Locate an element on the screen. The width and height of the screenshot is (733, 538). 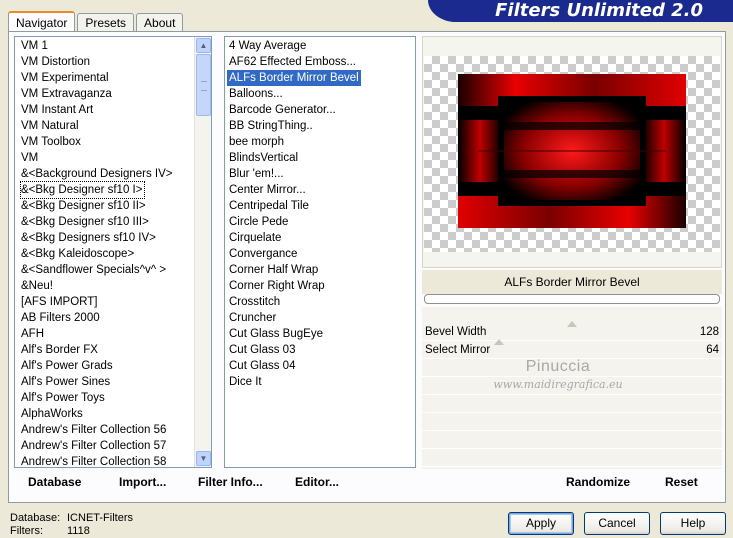
filter-item: Cirquelate is located at coordinates (295, 238).